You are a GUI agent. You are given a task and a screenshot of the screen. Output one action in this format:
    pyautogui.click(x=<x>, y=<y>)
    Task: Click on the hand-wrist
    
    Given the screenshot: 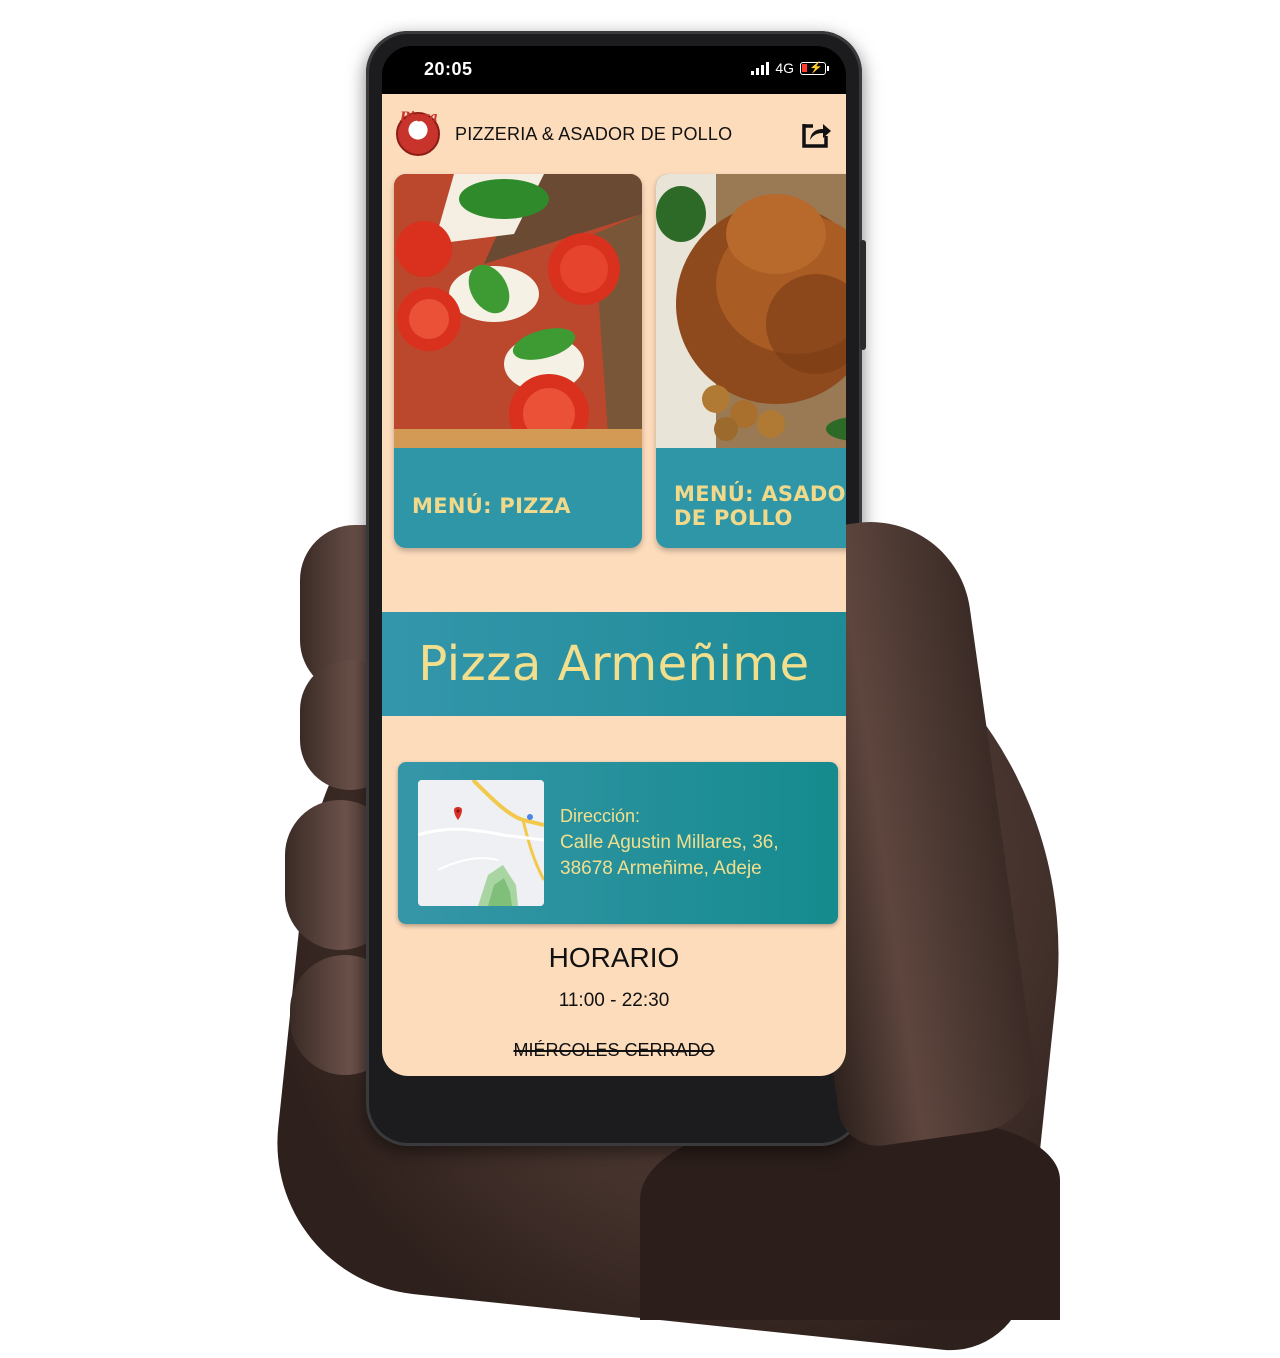 What is the action you would take?
    pyautogui.click(x=850, y=1220)
    